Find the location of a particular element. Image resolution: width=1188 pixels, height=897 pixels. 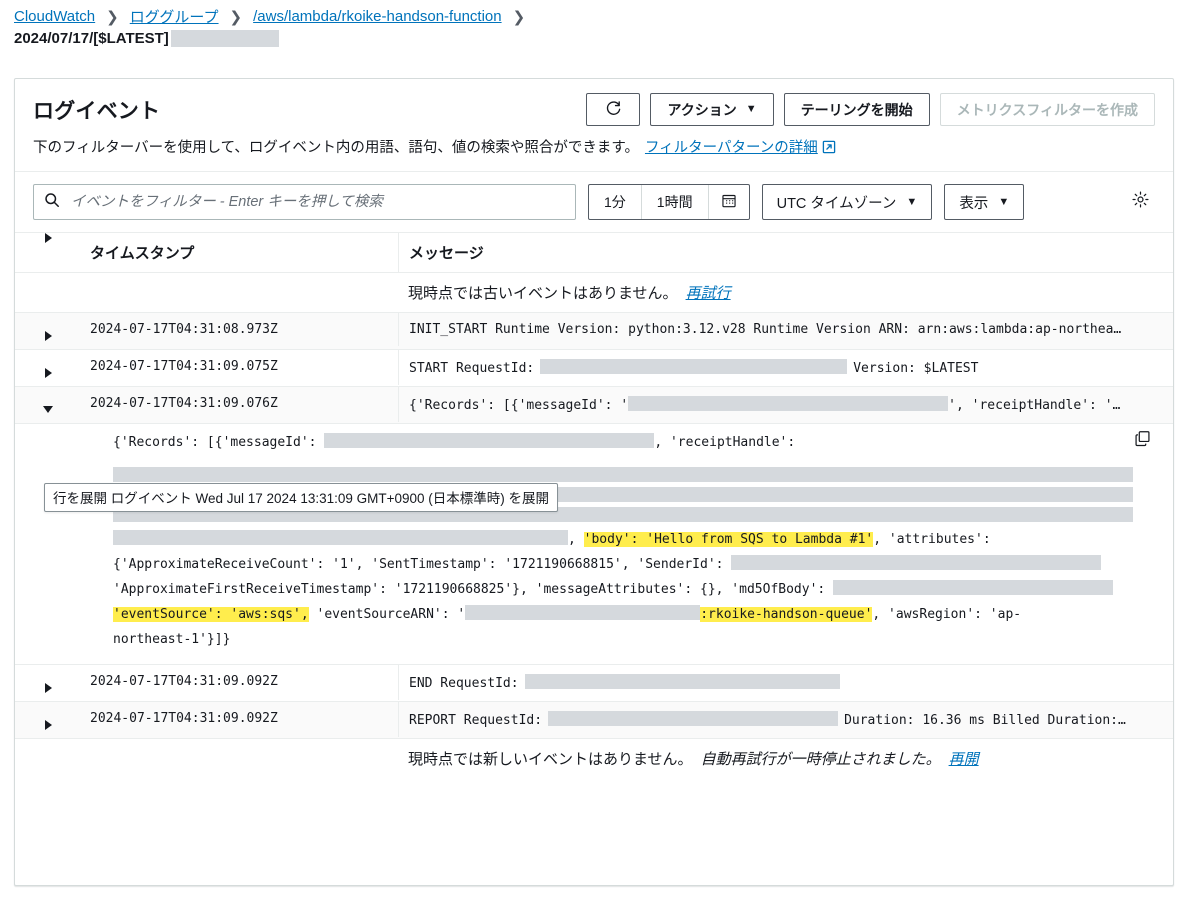

column-header-timestamp: タイムスタンプ is located at coordinates (239, 252).